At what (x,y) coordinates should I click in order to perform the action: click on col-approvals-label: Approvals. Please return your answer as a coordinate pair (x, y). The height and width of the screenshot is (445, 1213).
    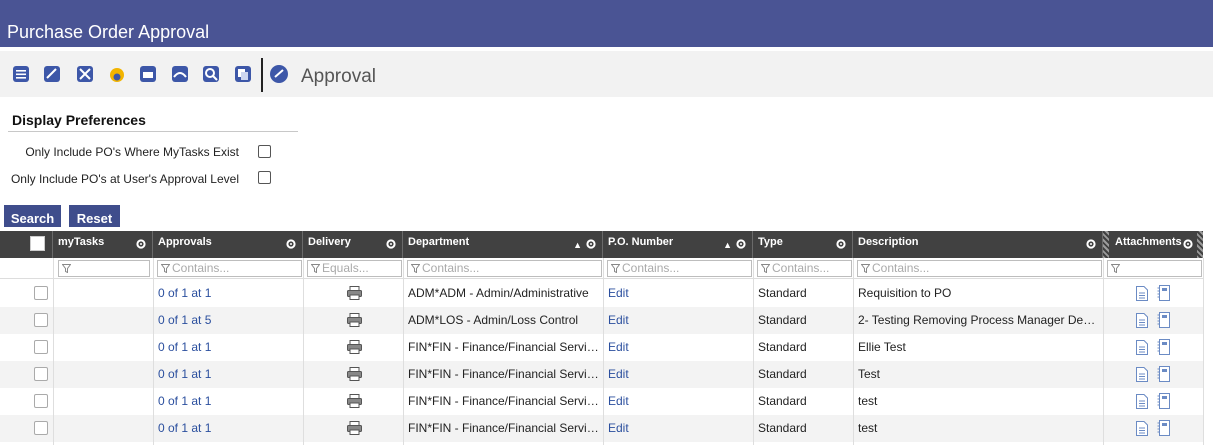
    Looking at the image, I should click on (185, 242).